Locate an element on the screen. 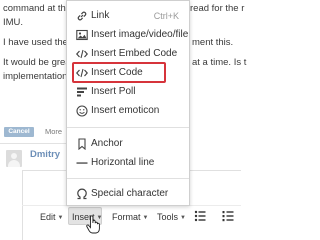 The image size is (320, 240). poll-icon is located at coordinates (82, 92).